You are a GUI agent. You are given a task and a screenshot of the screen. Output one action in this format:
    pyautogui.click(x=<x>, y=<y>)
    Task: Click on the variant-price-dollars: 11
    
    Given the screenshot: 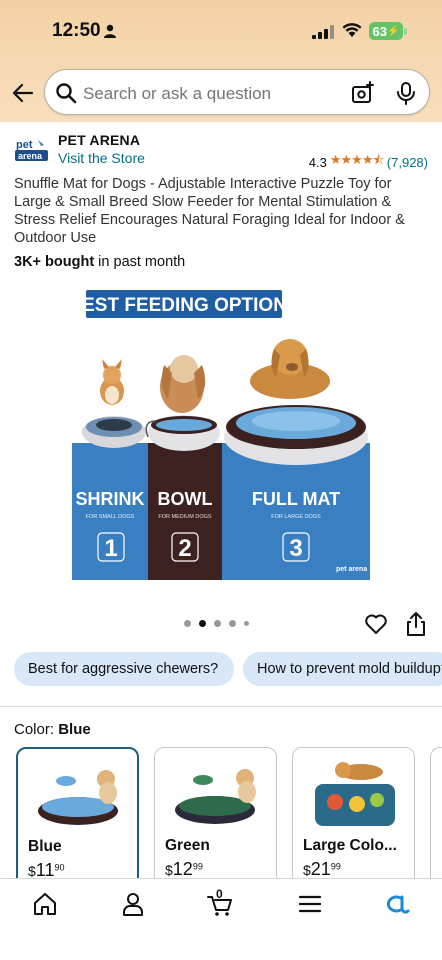 What is the action you would take?
    pyautogui.click(x=45, y=870)
    